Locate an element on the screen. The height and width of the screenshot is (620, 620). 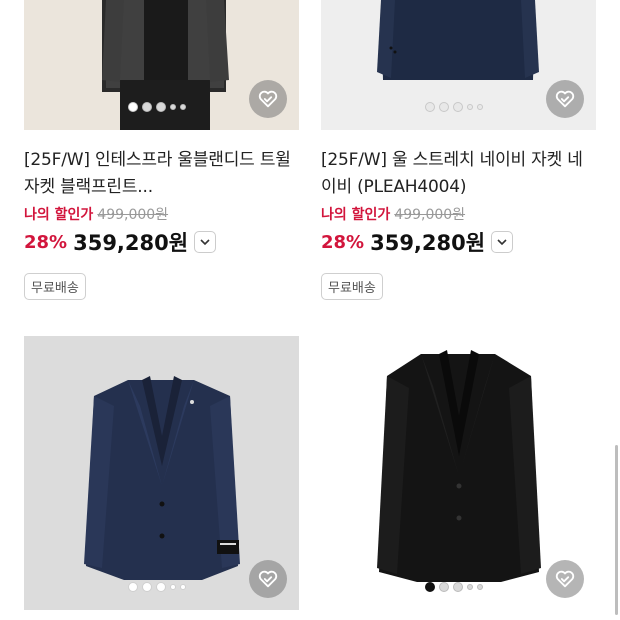
product-name: [25F/W] 울 스트레치 네이비 자켓 네이비 (PLEAH4004) is located at coordinates (458, 174).